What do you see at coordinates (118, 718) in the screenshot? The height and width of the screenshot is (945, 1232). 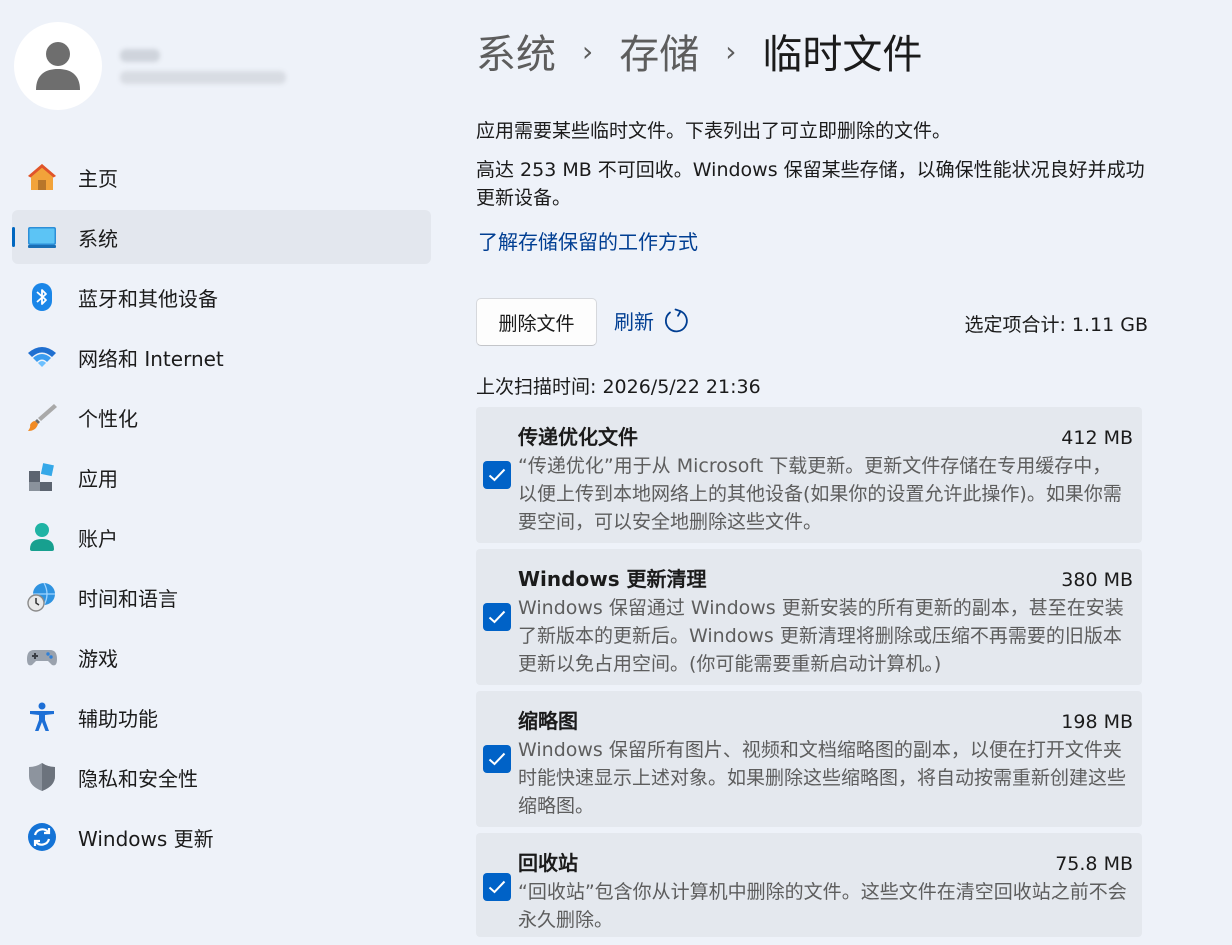 I see `sidebar-item-label: 辅助功能` at bounding box center [118, 718].